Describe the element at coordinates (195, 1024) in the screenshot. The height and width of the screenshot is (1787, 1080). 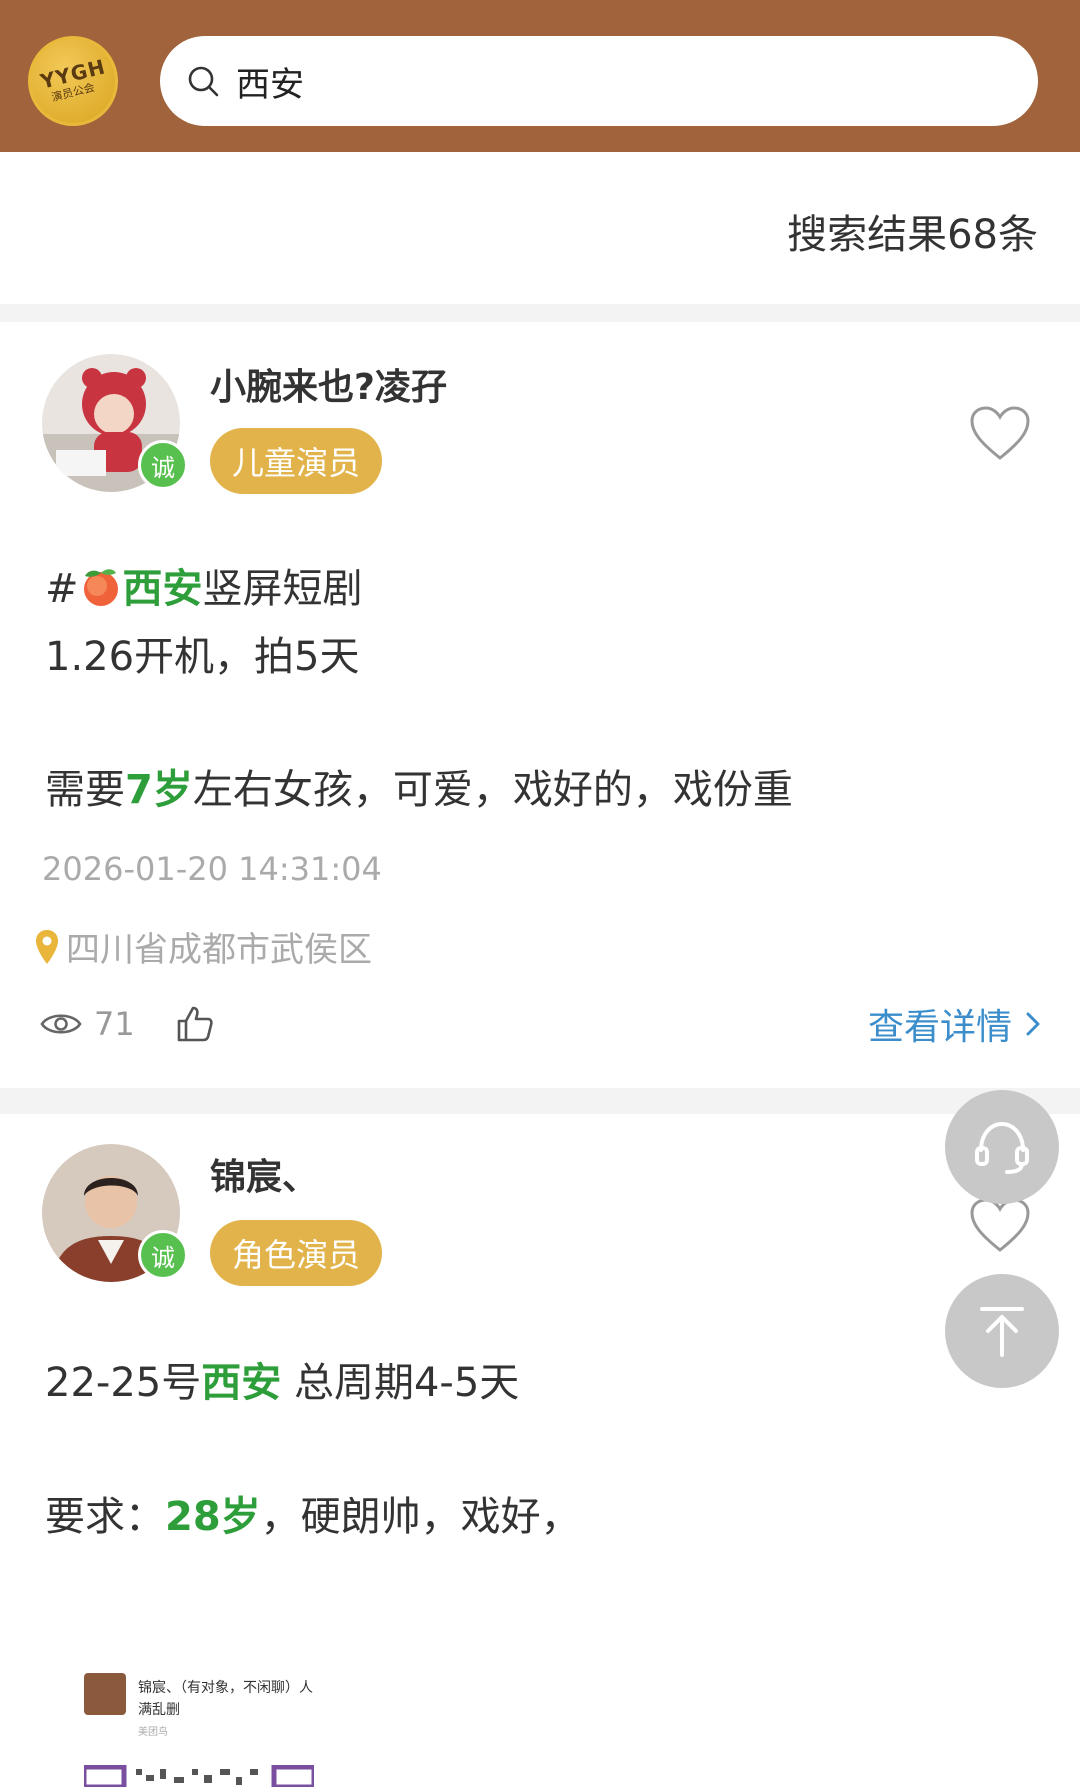
I see `like-thumb-icon` at that location.